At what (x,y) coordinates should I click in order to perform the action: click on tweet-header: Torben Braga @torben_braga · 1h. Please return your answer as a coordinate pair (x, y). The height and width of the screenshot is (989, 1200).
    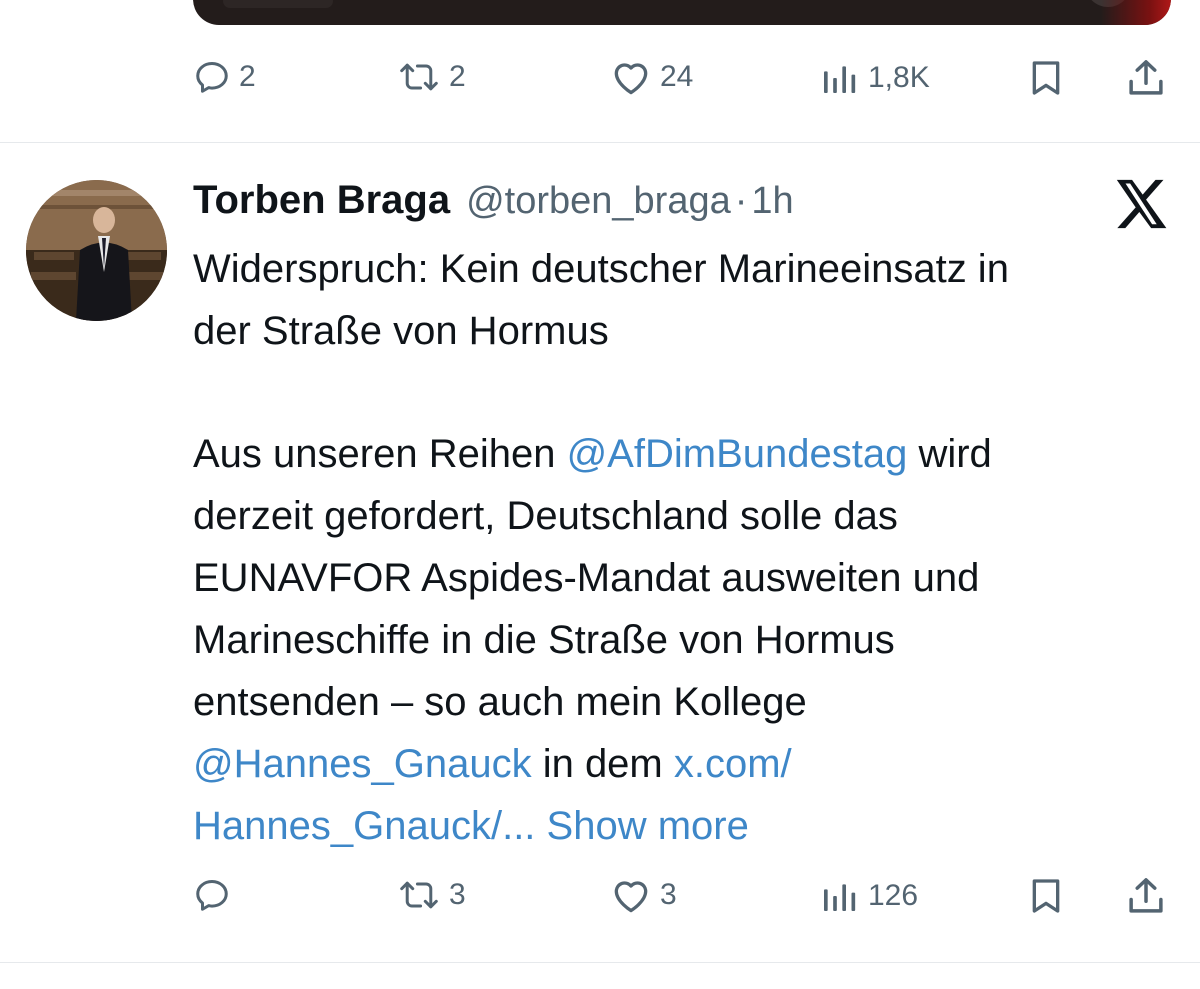
    Looking at the image, I should click on (493, 203).